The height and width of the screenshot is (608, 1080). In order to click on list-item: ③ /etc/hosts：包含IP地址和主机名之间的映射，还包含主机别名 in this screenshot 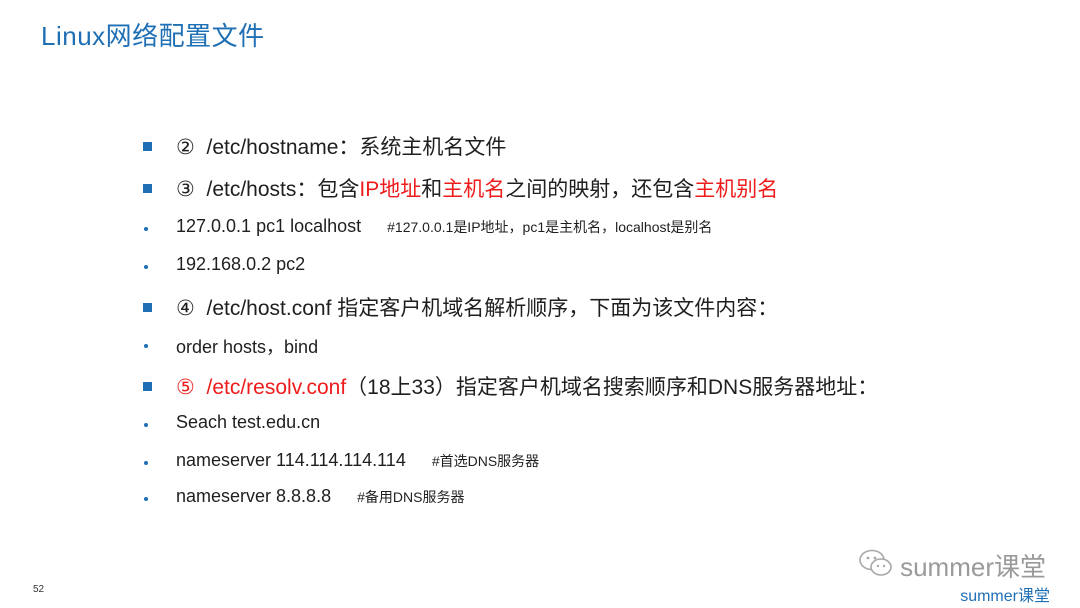, I will do `click(477, 188)`.